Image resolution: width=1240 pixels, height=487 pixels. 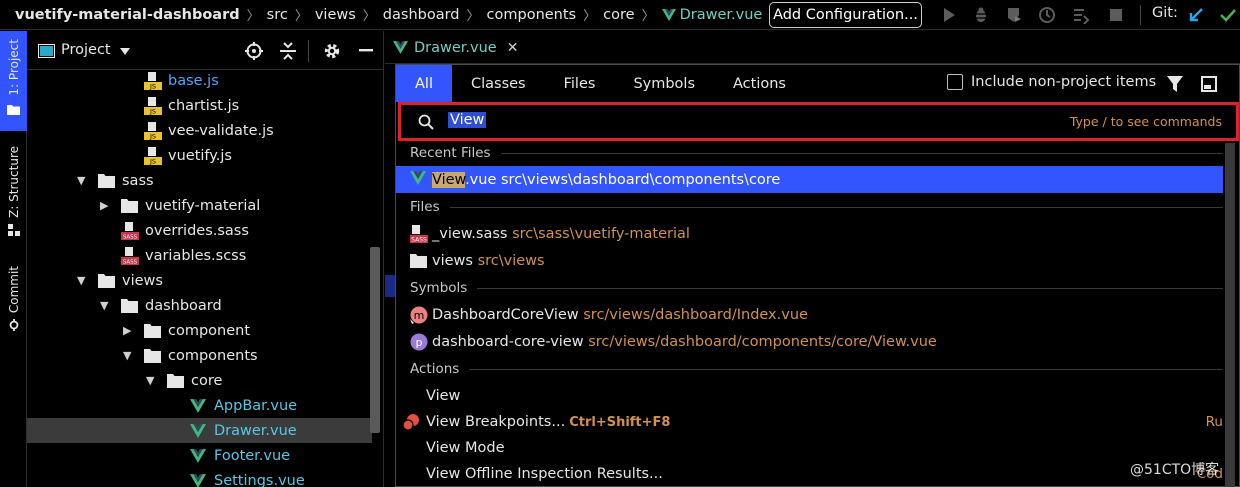 What do you see at coordinates (443, 395) in the screenshot?
I see `result-name: View` at bounding box center [443, 395].